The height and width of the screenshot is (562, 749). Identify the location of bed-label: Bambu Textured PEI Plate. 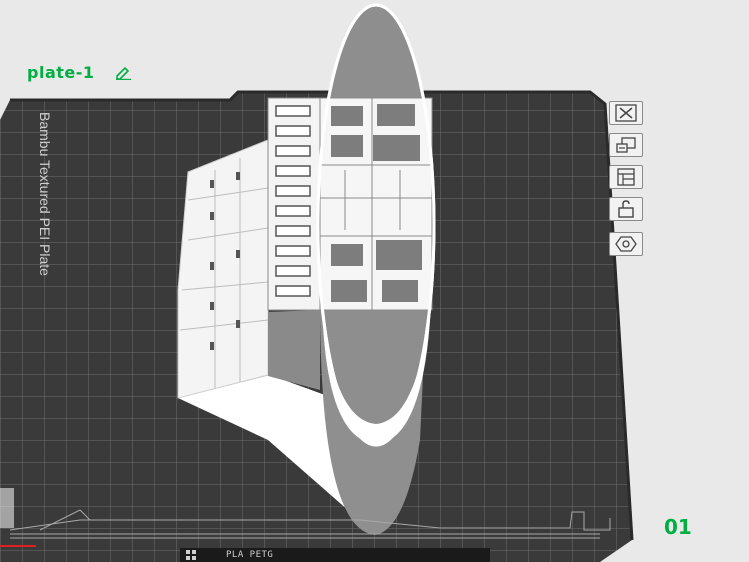
(45, 194).